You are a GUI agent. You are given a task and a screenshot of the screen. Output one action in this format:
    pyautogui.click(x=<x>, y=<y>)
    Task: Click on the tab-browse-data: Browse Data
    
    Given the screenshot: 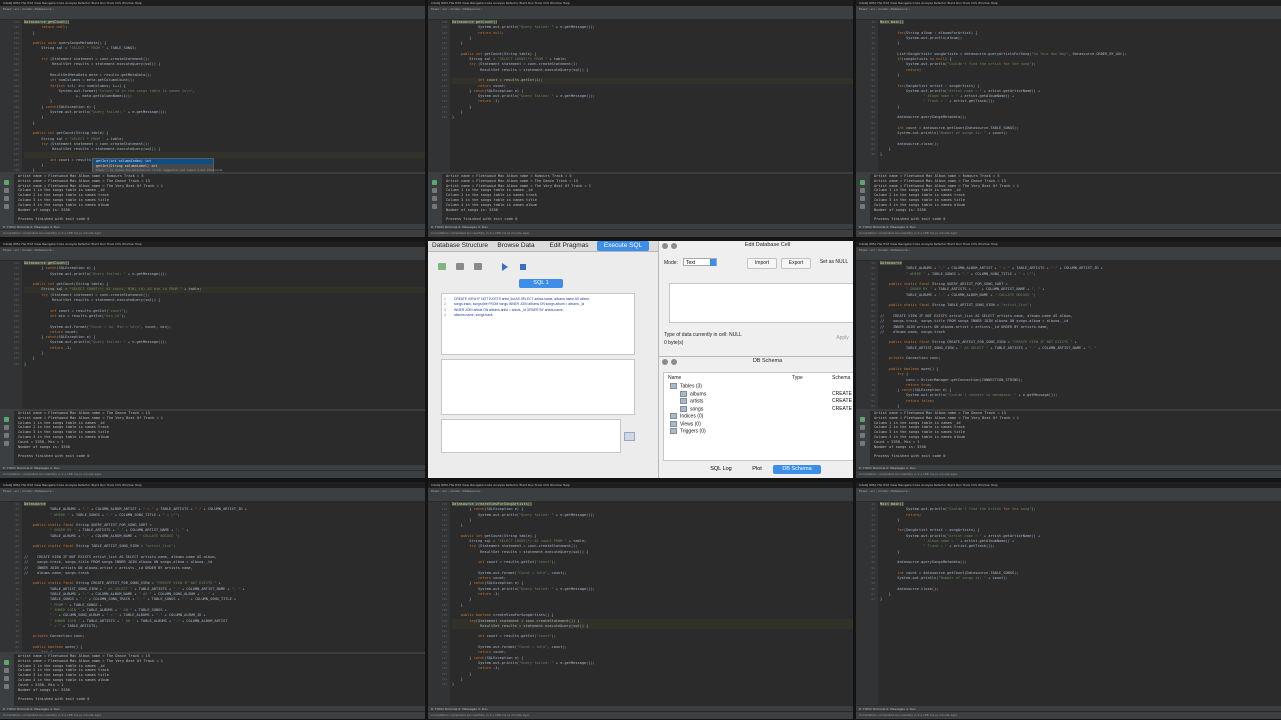 What is the action you would take?
    pyautogui.click(x=516, y=246)
    